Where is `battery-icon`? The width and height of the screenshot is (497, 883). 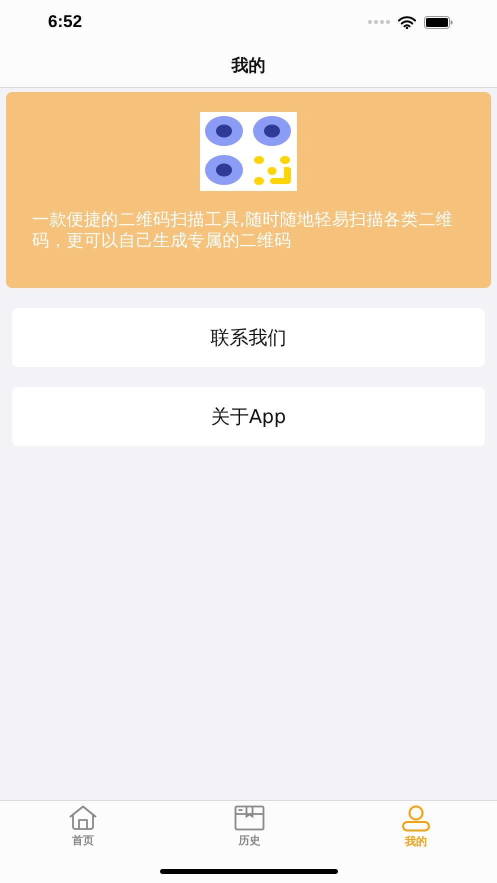
battery-icon is located at coordinates (438, 22).